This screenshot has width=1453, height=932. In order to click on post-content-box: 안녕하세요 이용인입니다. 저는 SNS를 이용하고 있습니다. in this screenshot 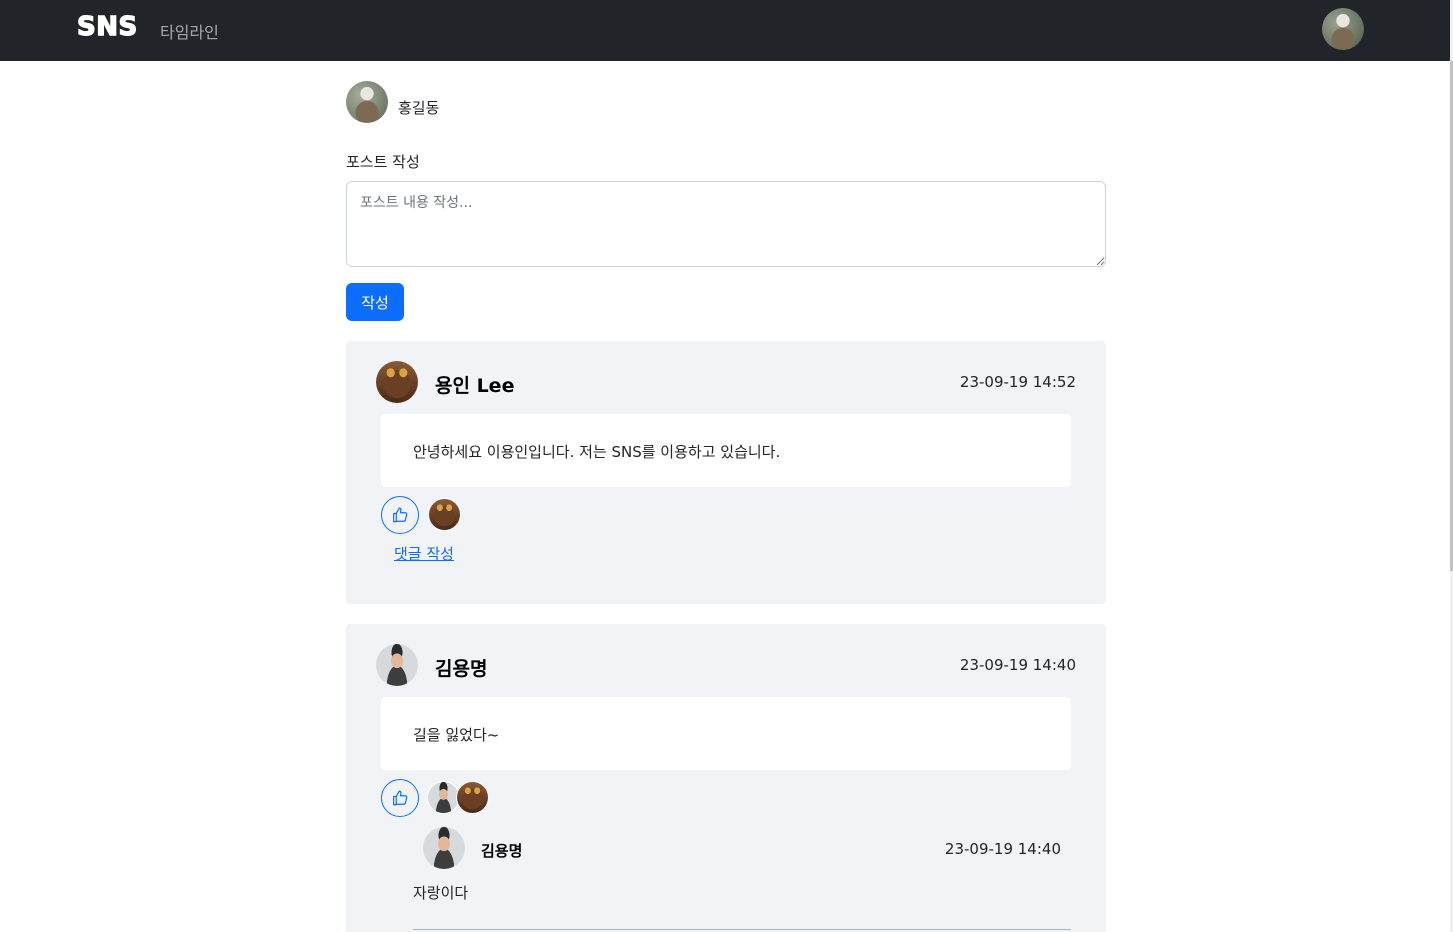, I will do `click(726, 450)`.